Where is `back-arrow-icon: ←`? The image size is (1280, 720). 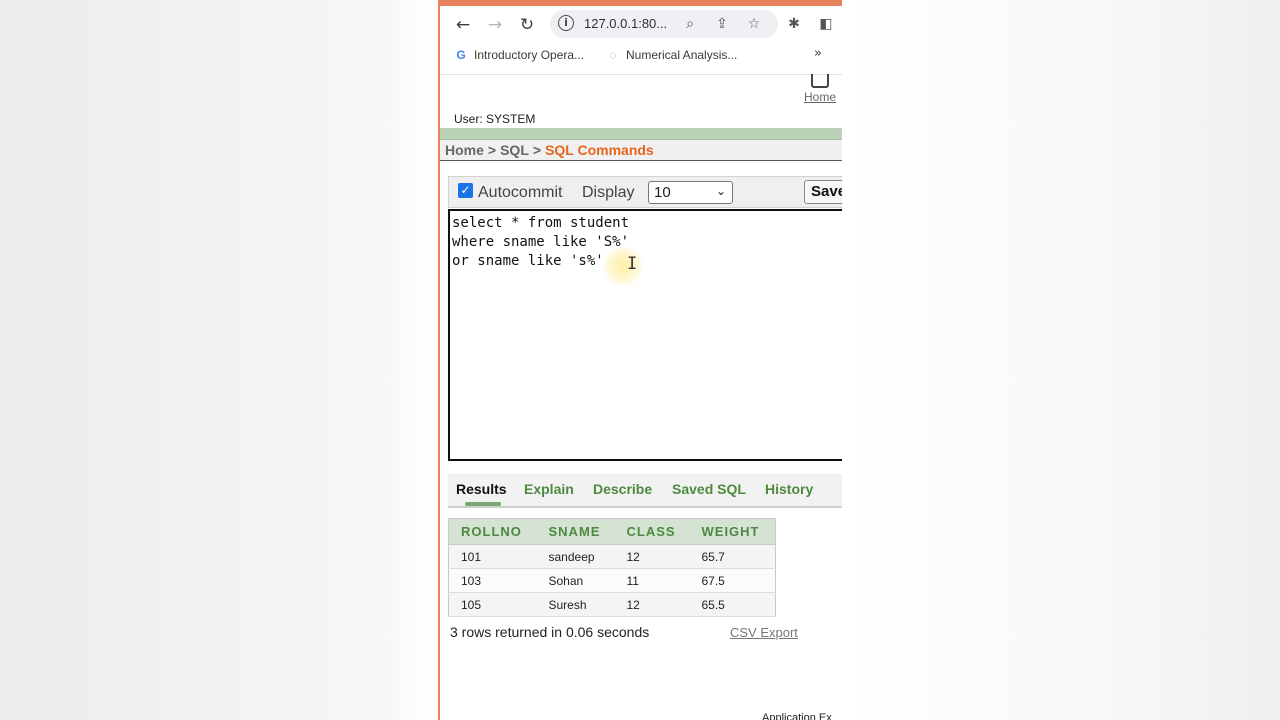
back-arrow-icon: ← is located at coordinates (463, 25).